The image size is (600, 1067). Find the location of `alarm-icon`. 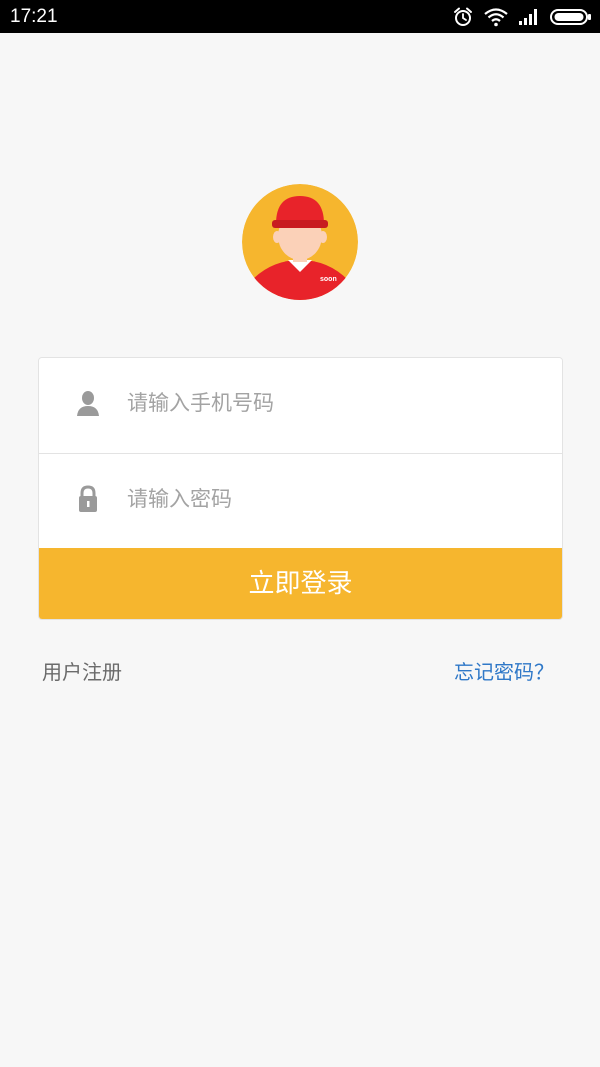

alarm-icon is located at coordinates (463, 17).